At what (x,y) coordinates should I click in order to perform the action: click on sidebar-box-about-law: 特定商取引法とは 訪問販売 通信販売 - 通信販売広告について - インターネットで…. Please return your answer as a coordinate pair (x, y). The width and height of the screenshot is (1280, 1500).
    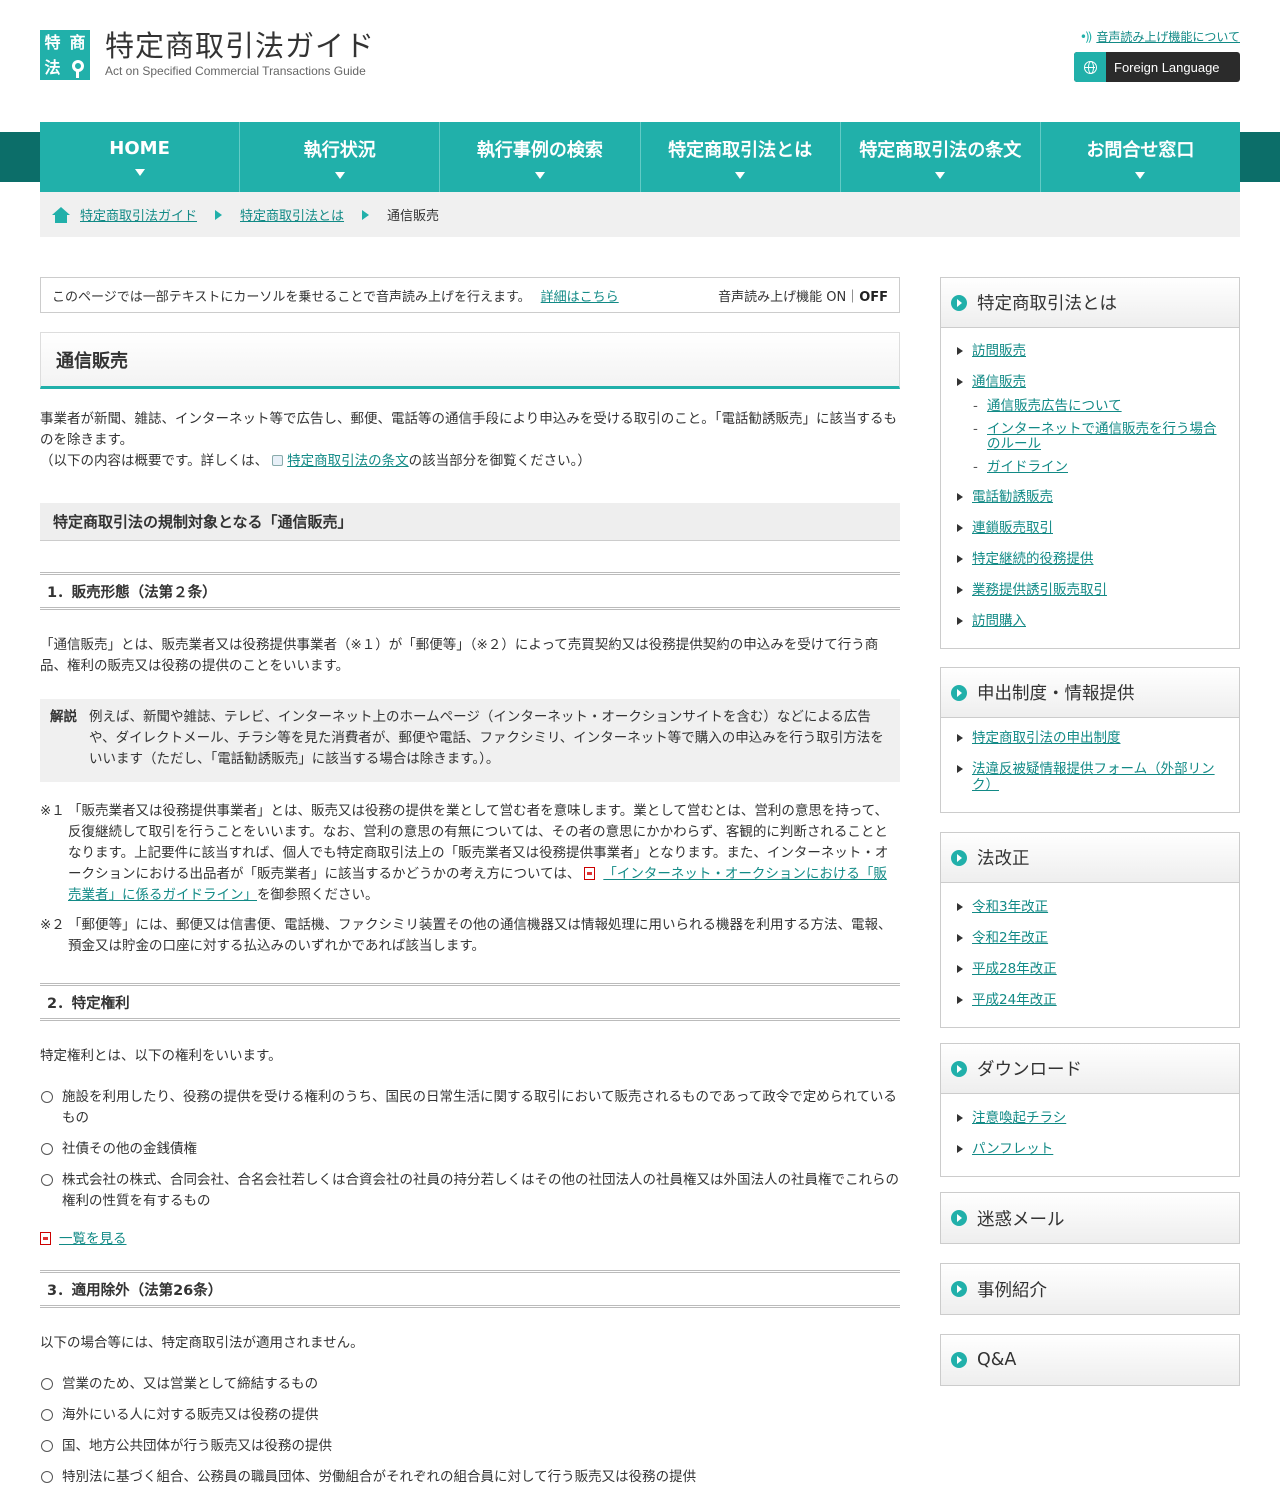
    Looking at the image, I should click on (1090, 463).